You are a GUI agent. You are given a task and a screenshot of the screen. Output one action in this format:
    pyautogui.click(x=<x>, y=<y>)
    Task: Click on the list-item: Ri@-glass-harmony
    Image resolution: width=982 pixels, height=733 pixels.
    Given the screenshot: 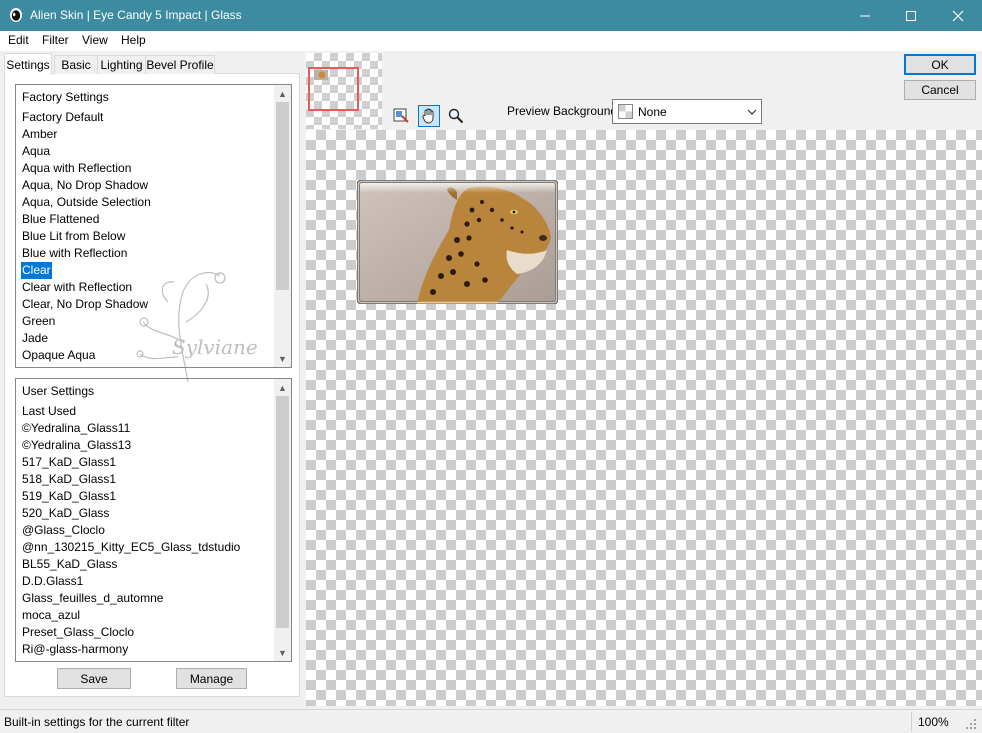 What is the action you would take?
    pyautogui.click(x=75, y=649)
    